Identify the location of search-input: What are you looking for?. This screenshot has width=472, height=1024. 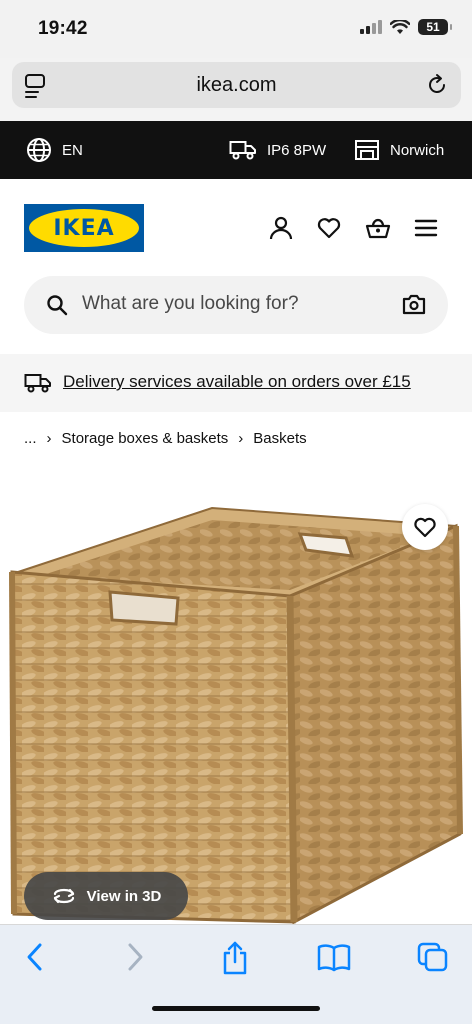
(236, 305).